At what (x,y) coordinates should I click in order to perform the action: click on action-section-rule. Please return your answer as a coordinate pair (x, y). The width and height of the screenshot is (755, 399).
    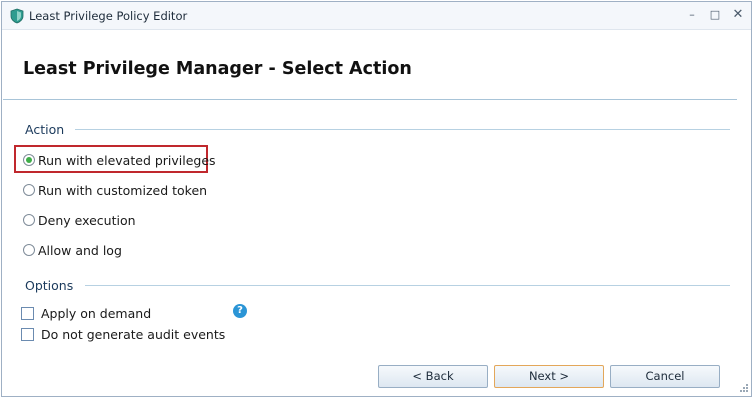
    Looking at the image, I should click on (402, 129).